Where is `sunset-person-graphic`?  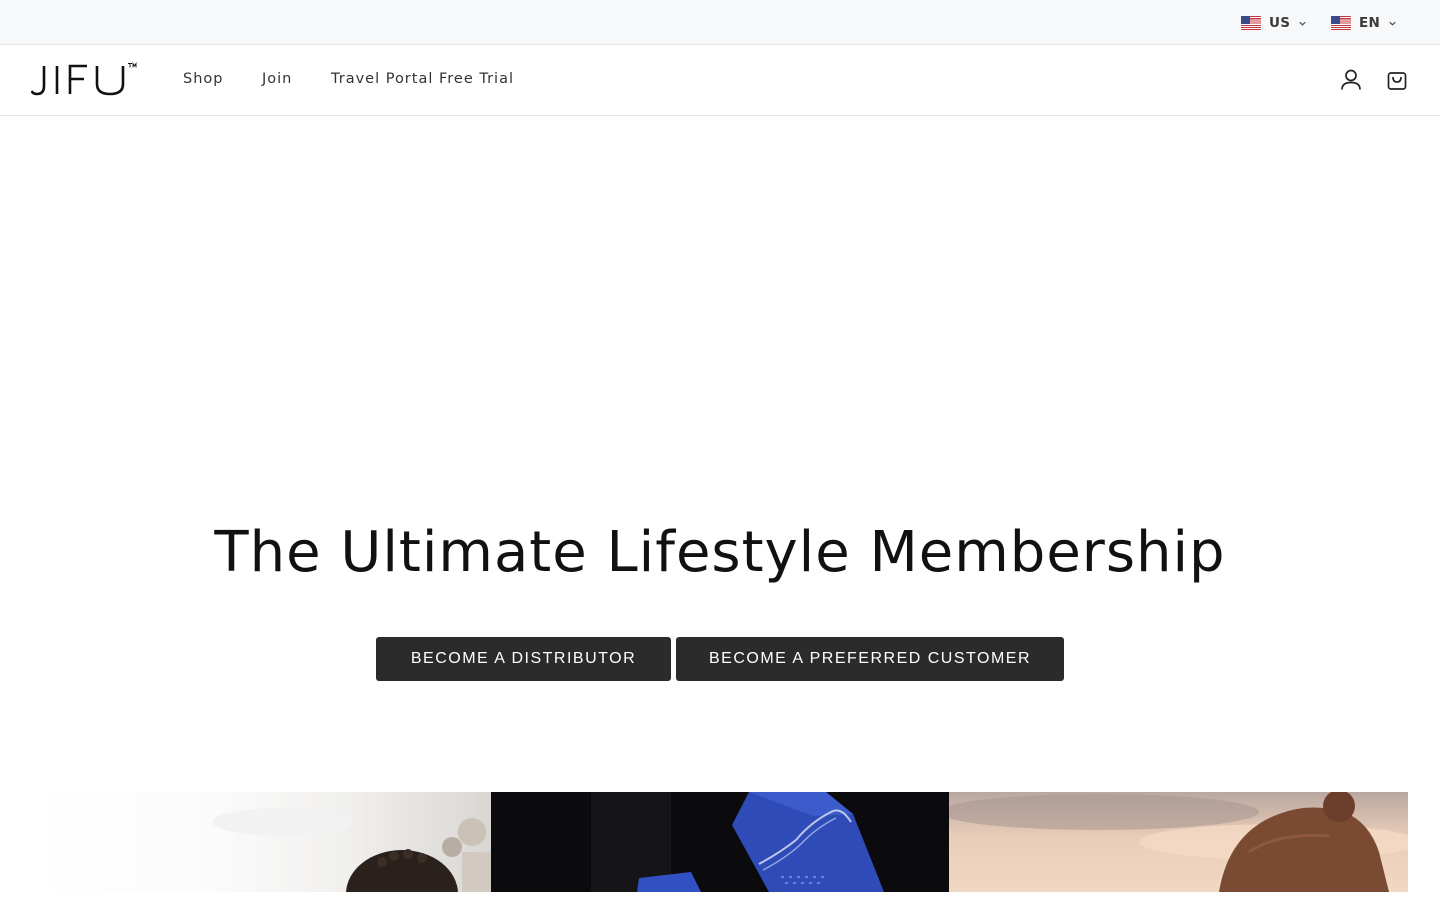 sunset-person-graphic is located at coordinates (1178, 842).